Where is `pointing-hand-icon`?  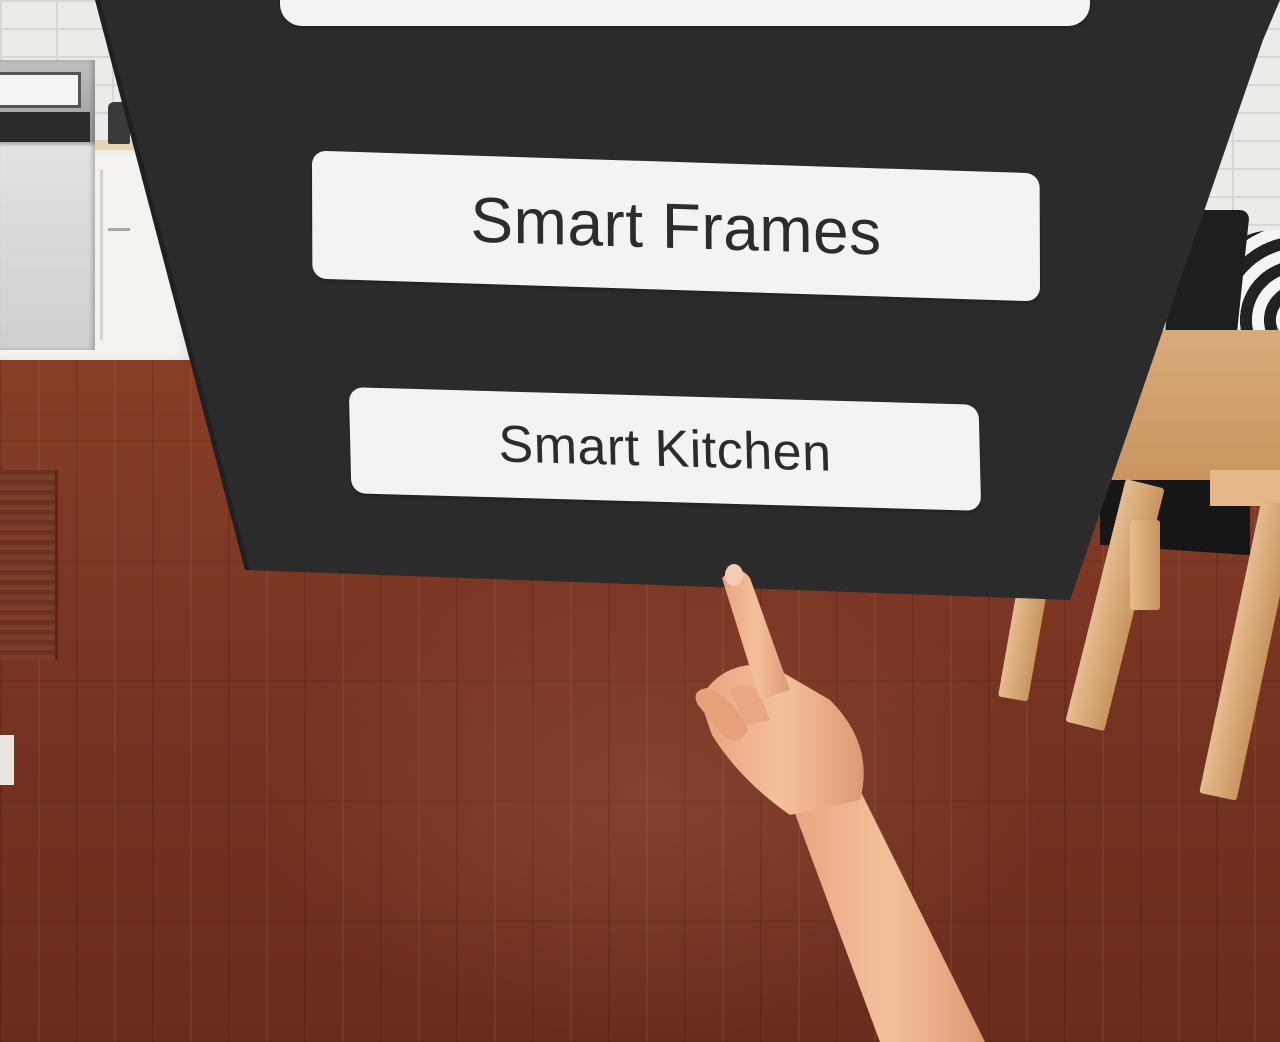 pointing-hand-icon is located at coordinates (840, 803).